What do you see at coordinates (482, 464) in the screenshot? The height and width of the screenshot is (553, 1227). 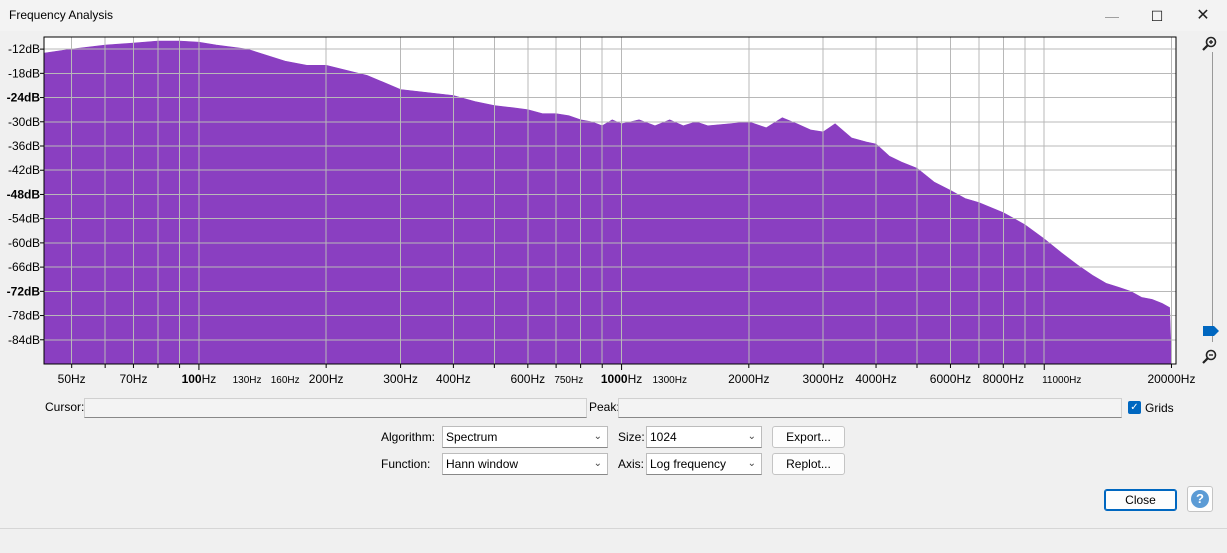 I see `function-value: Hann window` at bounding box center [482, 464].